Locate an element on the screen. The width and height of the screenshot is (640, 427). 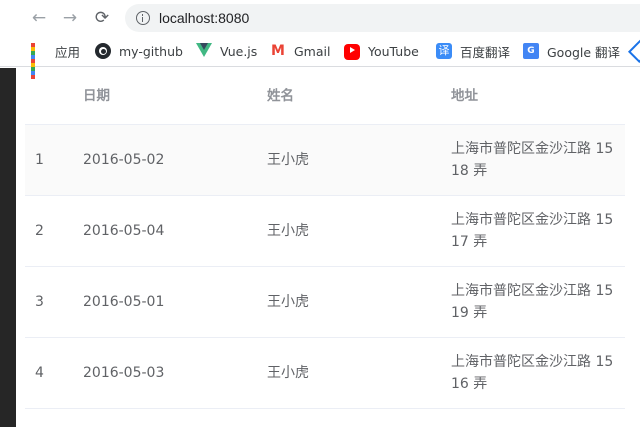
cell-index: 4 is located at coordinates (39, 373).